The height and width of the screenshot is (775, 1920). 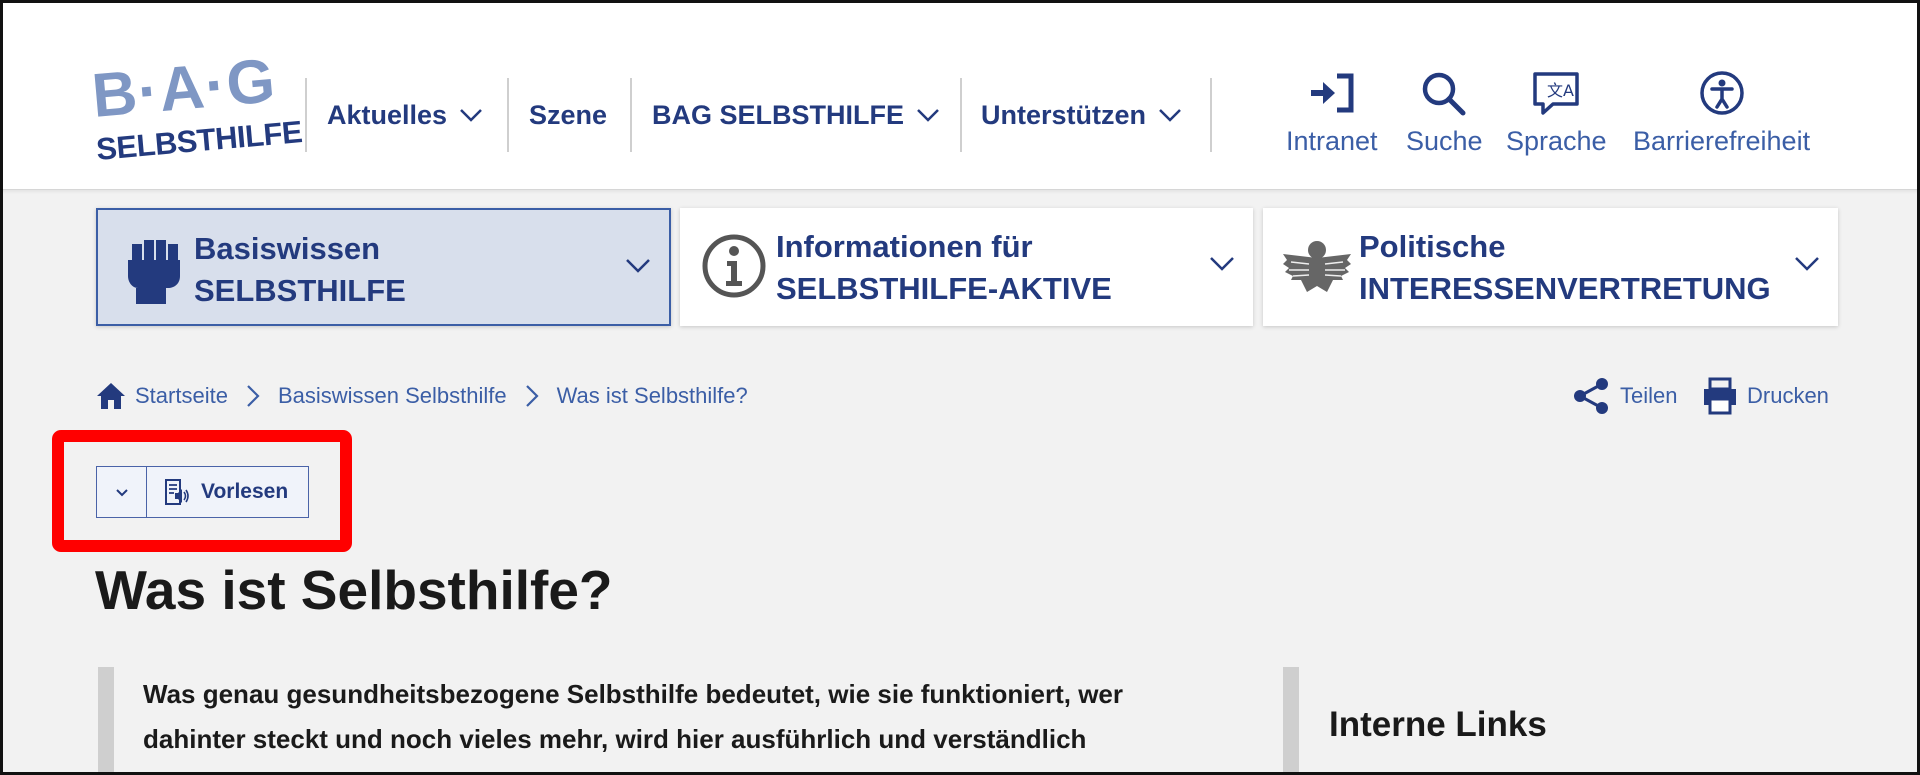 I want to click on search-icon, so click(x=1444, y=94).